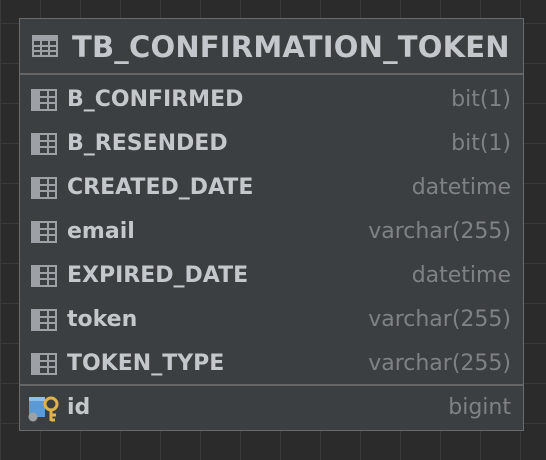 The width and height of the screenshot is (546, 460). Describe the element at coordinates (291, 47) in the screenshot. I see `entity-title: TB_CONFIRMATION_TOKEN` at that location.